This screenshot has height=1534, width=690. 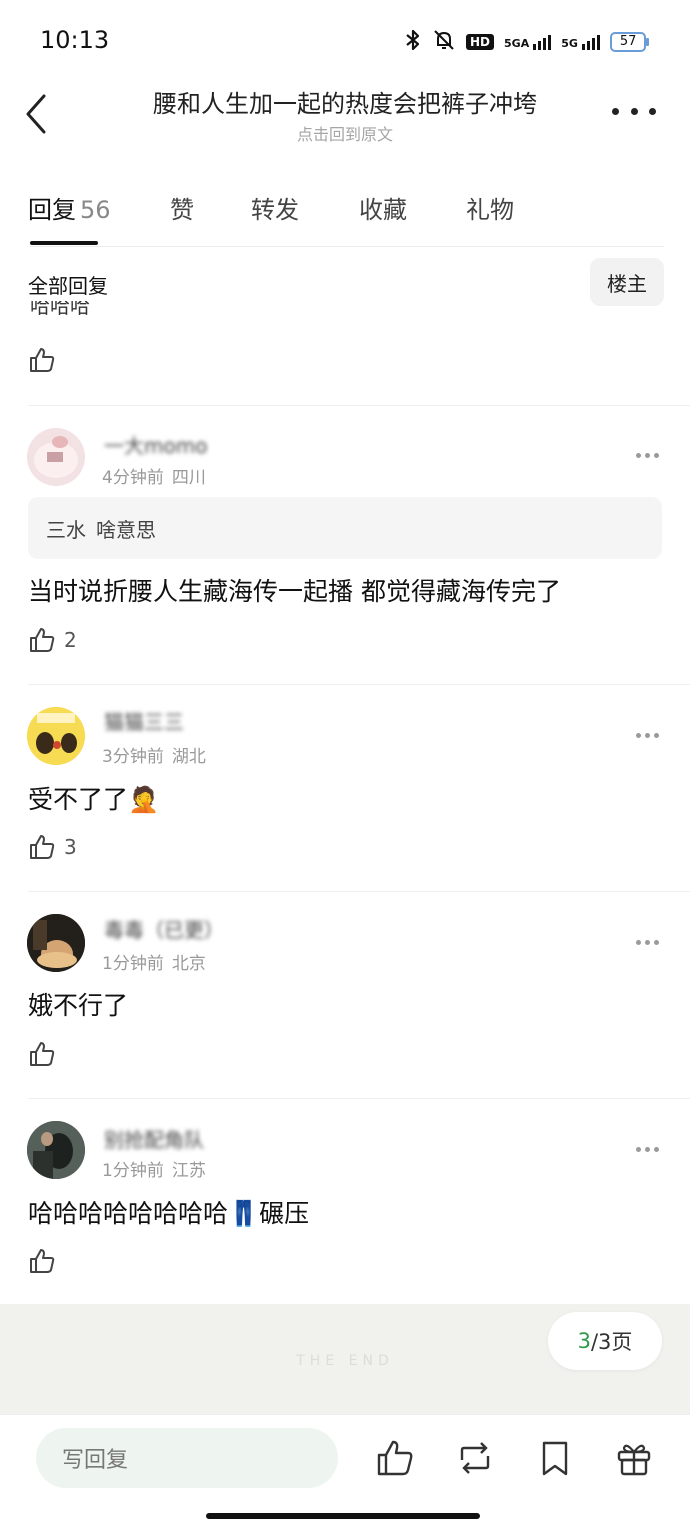 What do you see at coordinates (383, 207) in the screenshot?
I see `tab-favorites: 收藏` at bounding box center [383, 207].